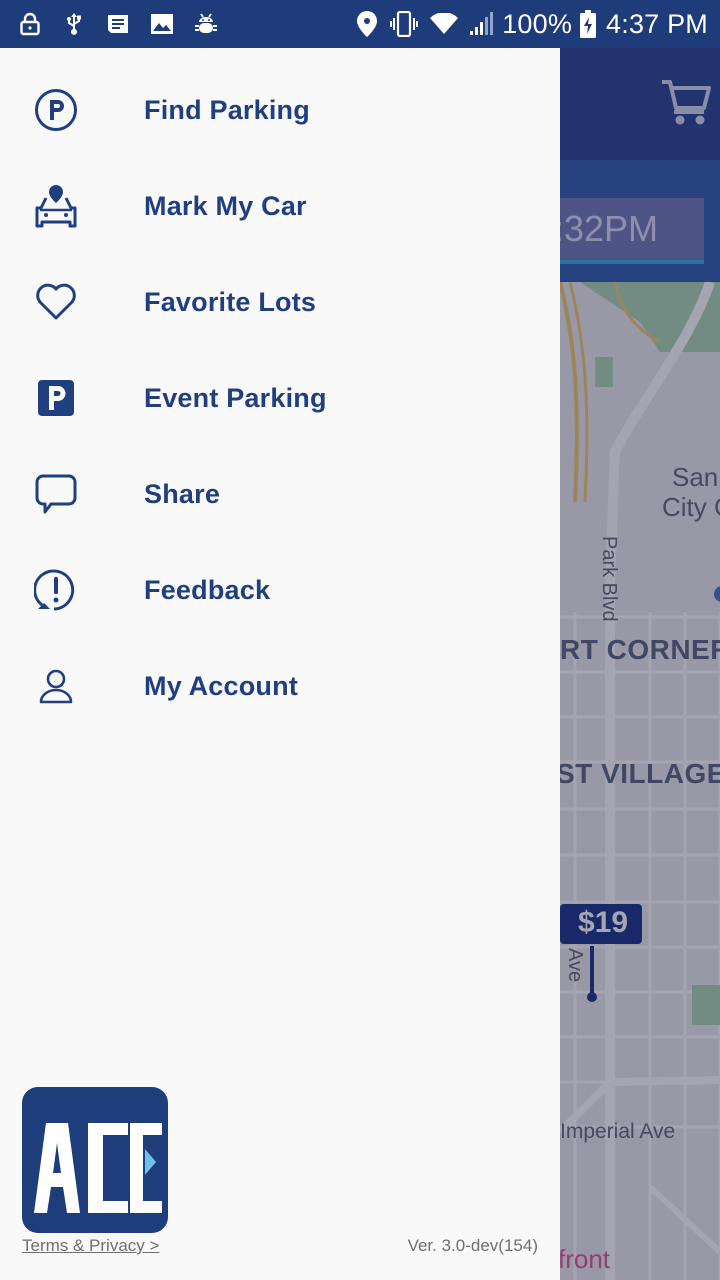 This screenshot has height=1280, width=720. Describe the element at coordinates (280, 494) in the screenshot. I see `menu-item-share: Share` at that location.